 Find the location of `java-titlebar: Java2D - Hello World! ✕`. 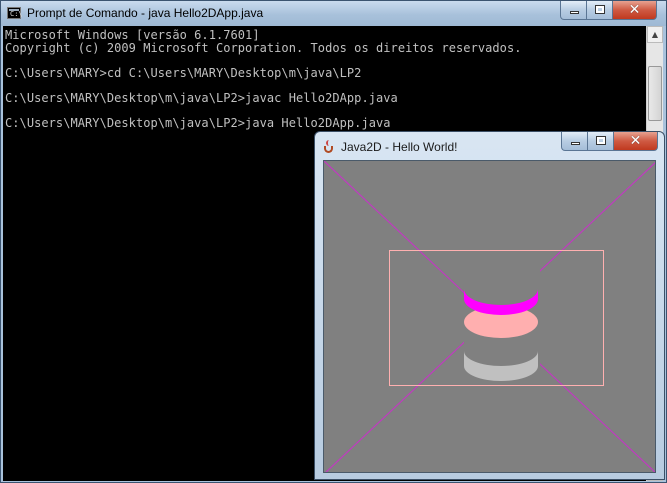

java-titlebar: Java2D - Hello World! ✕ is located at coordinates (489, 146).